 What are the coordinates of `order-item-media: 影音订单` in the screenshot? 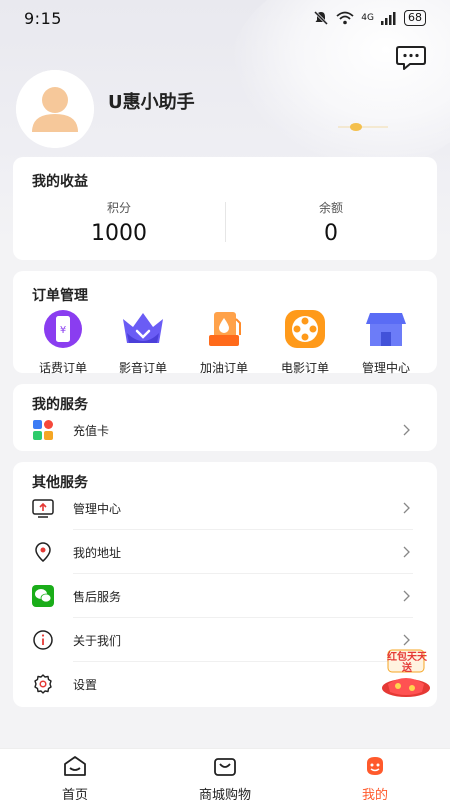 It's located at (143, 342).